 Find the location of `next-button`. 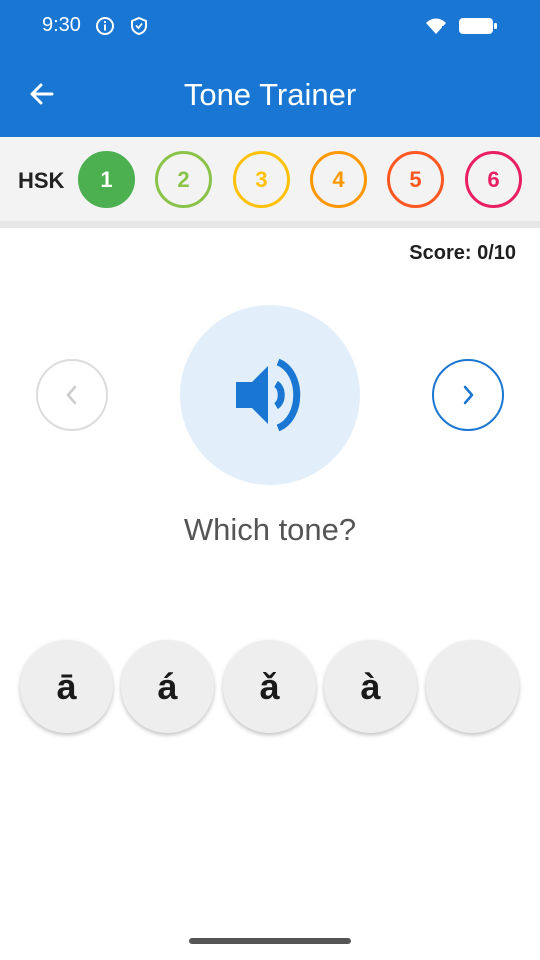

next-button is located at coordinates (468, 395).